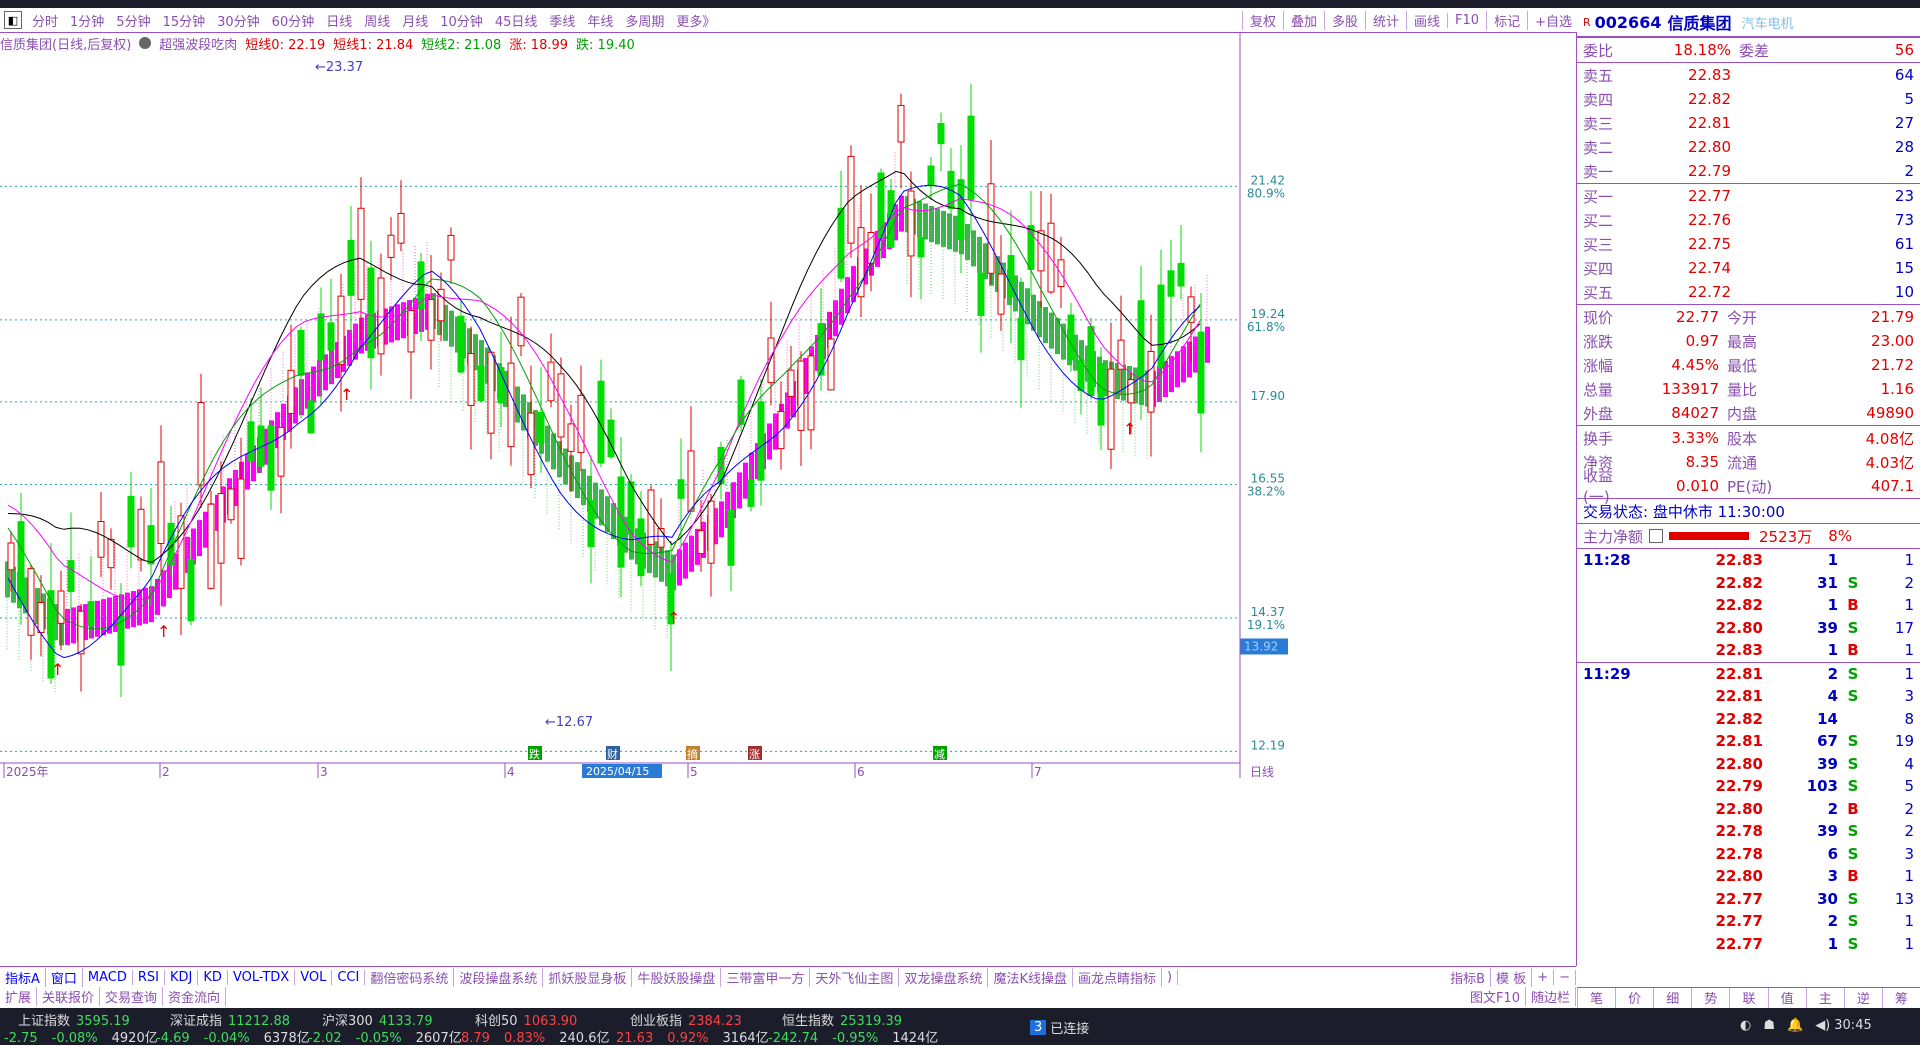  What do you see at coordinates (293, 20) in the screenshot?
I see `period-tab: 60分钟` at bounding box center [293, 20].